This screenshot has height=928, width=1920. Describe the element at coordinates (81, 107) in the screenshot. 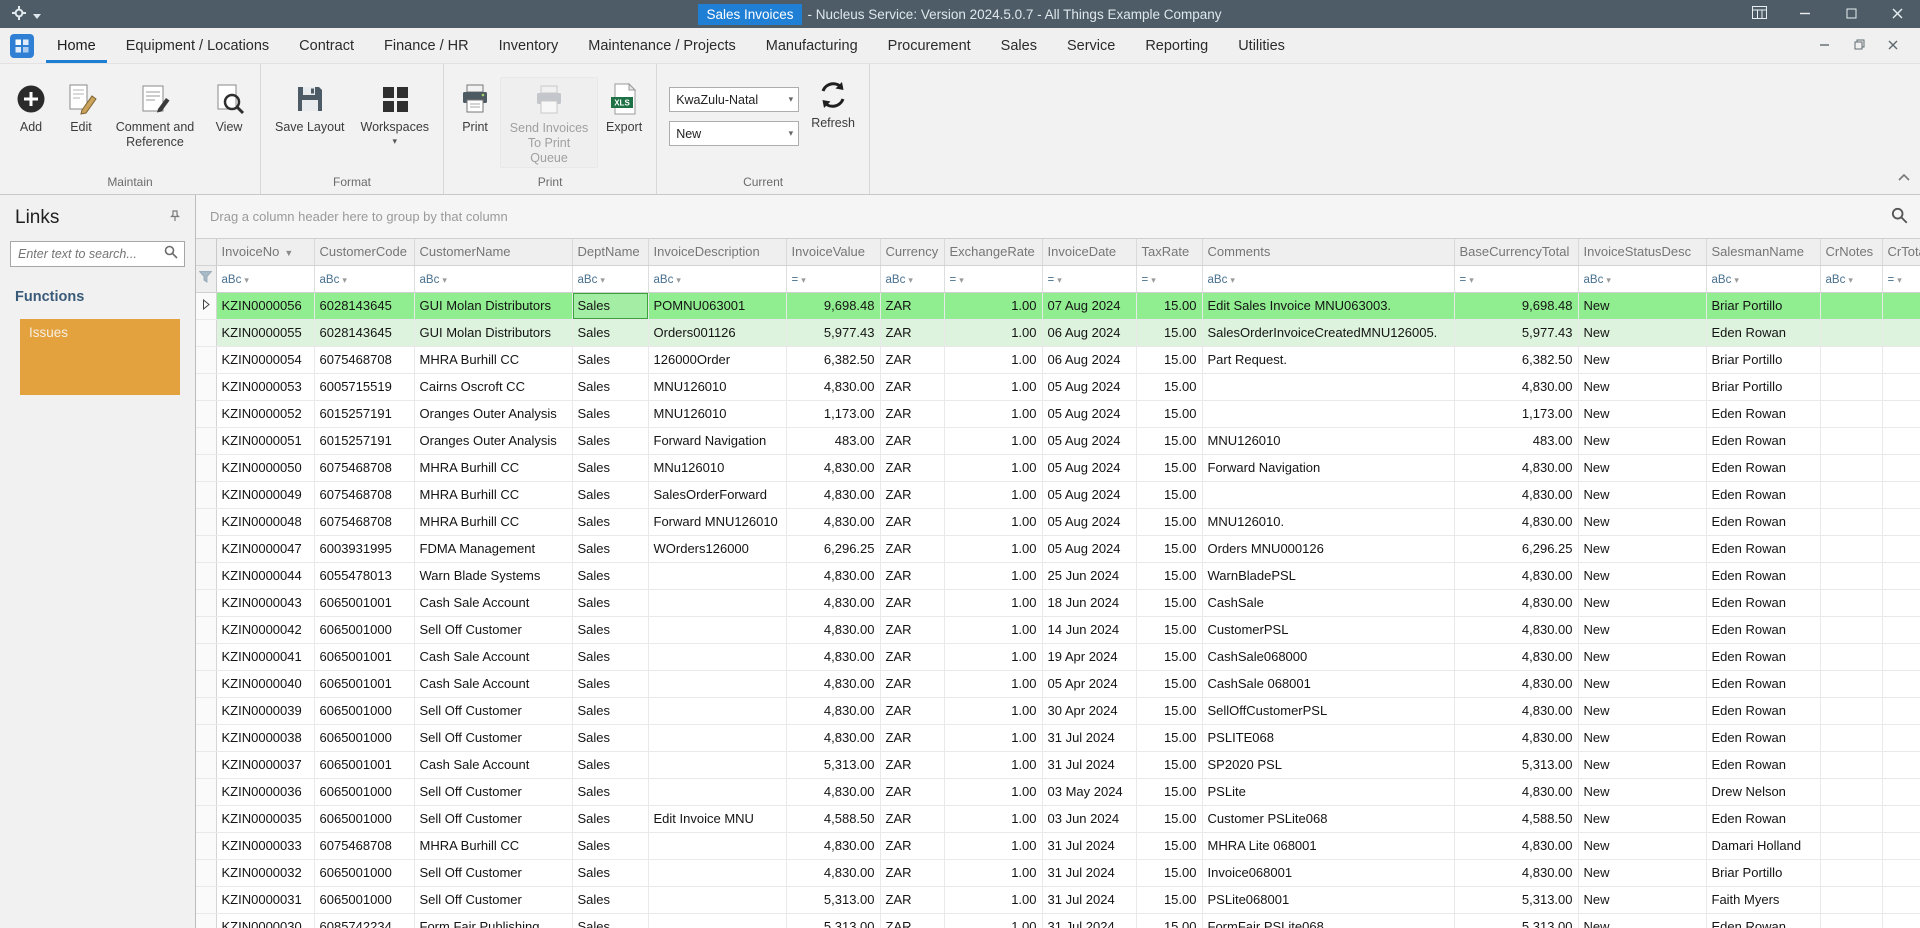

I see `edit-button: Edit` at that location.